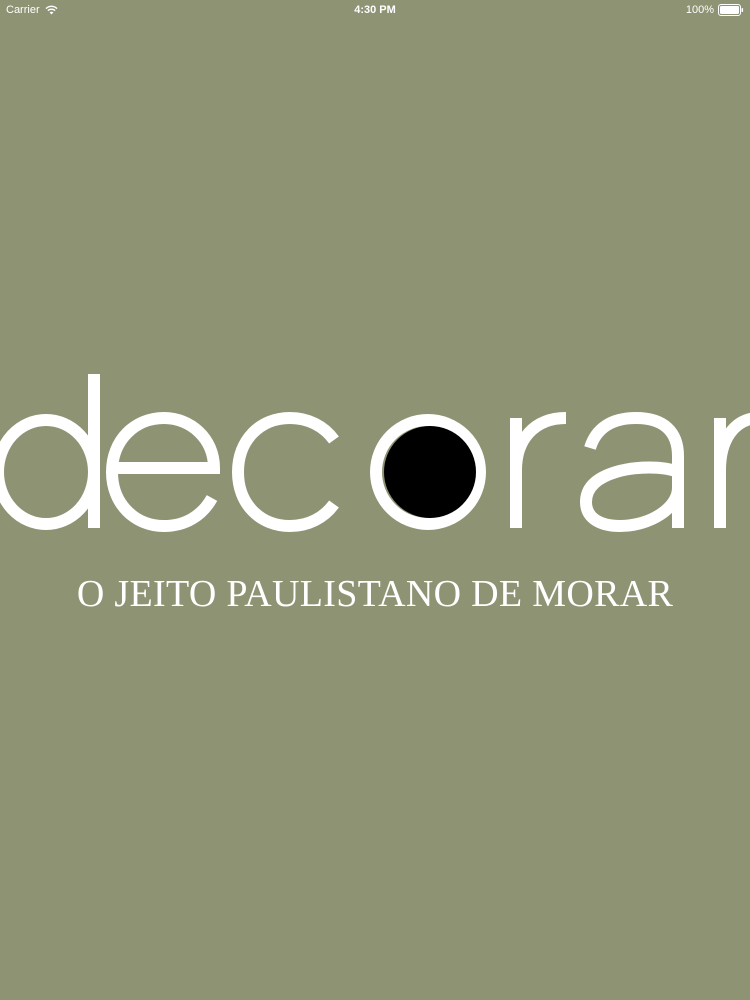 This screenshot has width=750, height=1000. What do you see at coordinates (375, 594) in the screenshot?
I see `tagline: O JEITO PAULISTANO DE MORAR` at bounding box center [375, 594].